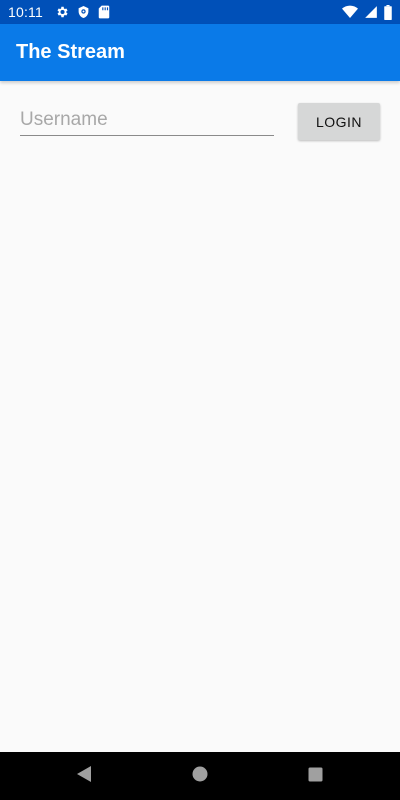  Describe the element at coordinates (200, 52) in the screenshot. I see `app-bar: The Stream` at that location.